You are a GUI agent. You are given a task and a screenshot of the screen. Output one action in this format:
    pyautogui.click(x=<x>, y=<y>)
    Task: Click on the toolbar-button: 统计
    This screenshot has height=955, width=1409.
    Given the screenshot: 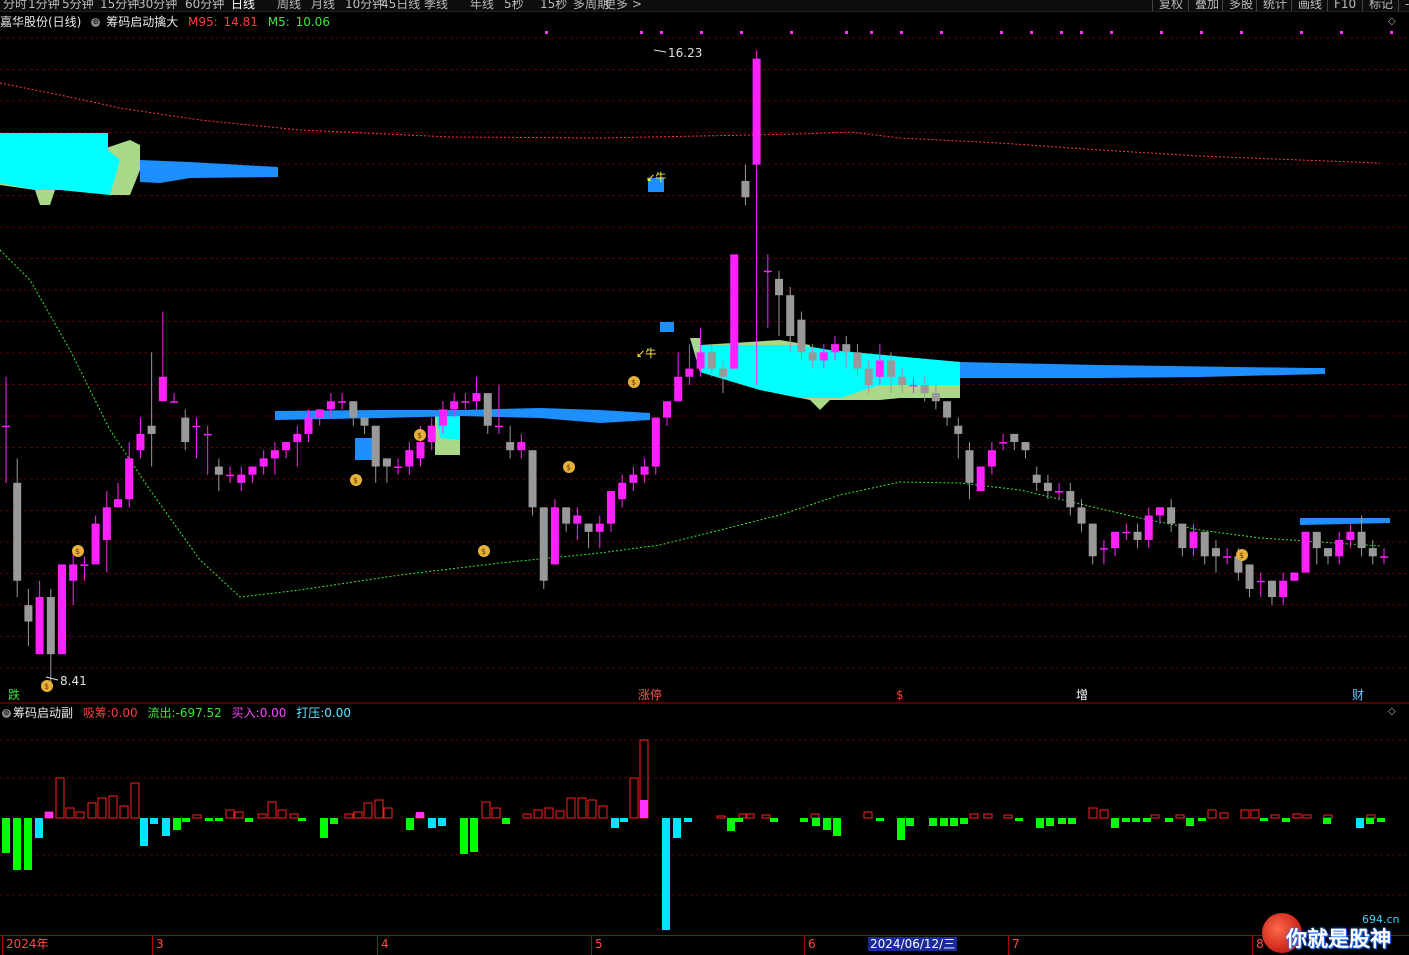 What is the action you would take?
    pyautogui.click(x=1271, y=5)
    